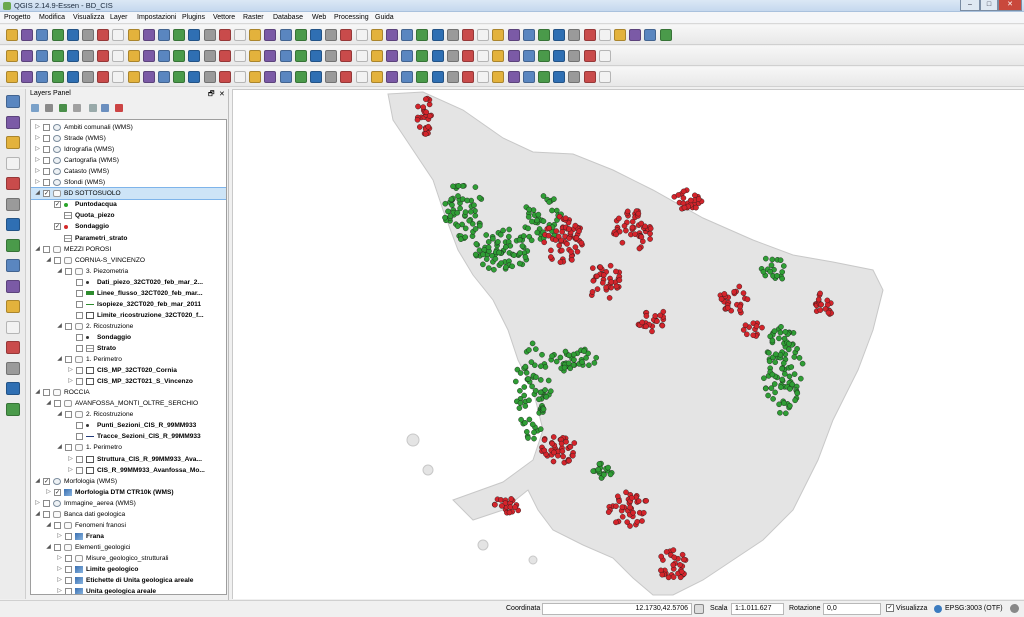 This screenshot has height=617, width=1024. Describe the element at coordinates (118, 35) in the screenshot. I see `pan-to-selection-icon` at that location.